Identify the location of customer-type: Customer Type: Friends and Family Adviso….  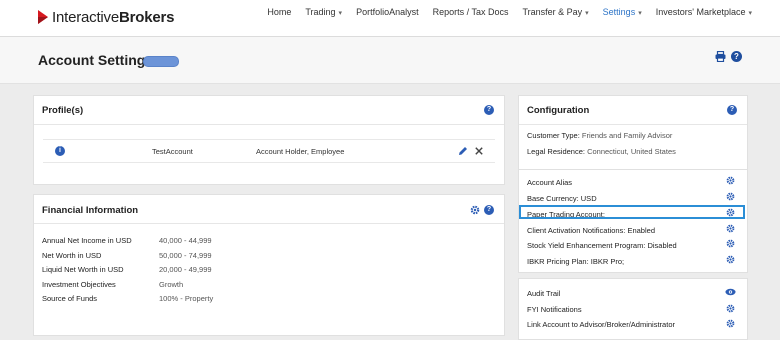
(600, 135).